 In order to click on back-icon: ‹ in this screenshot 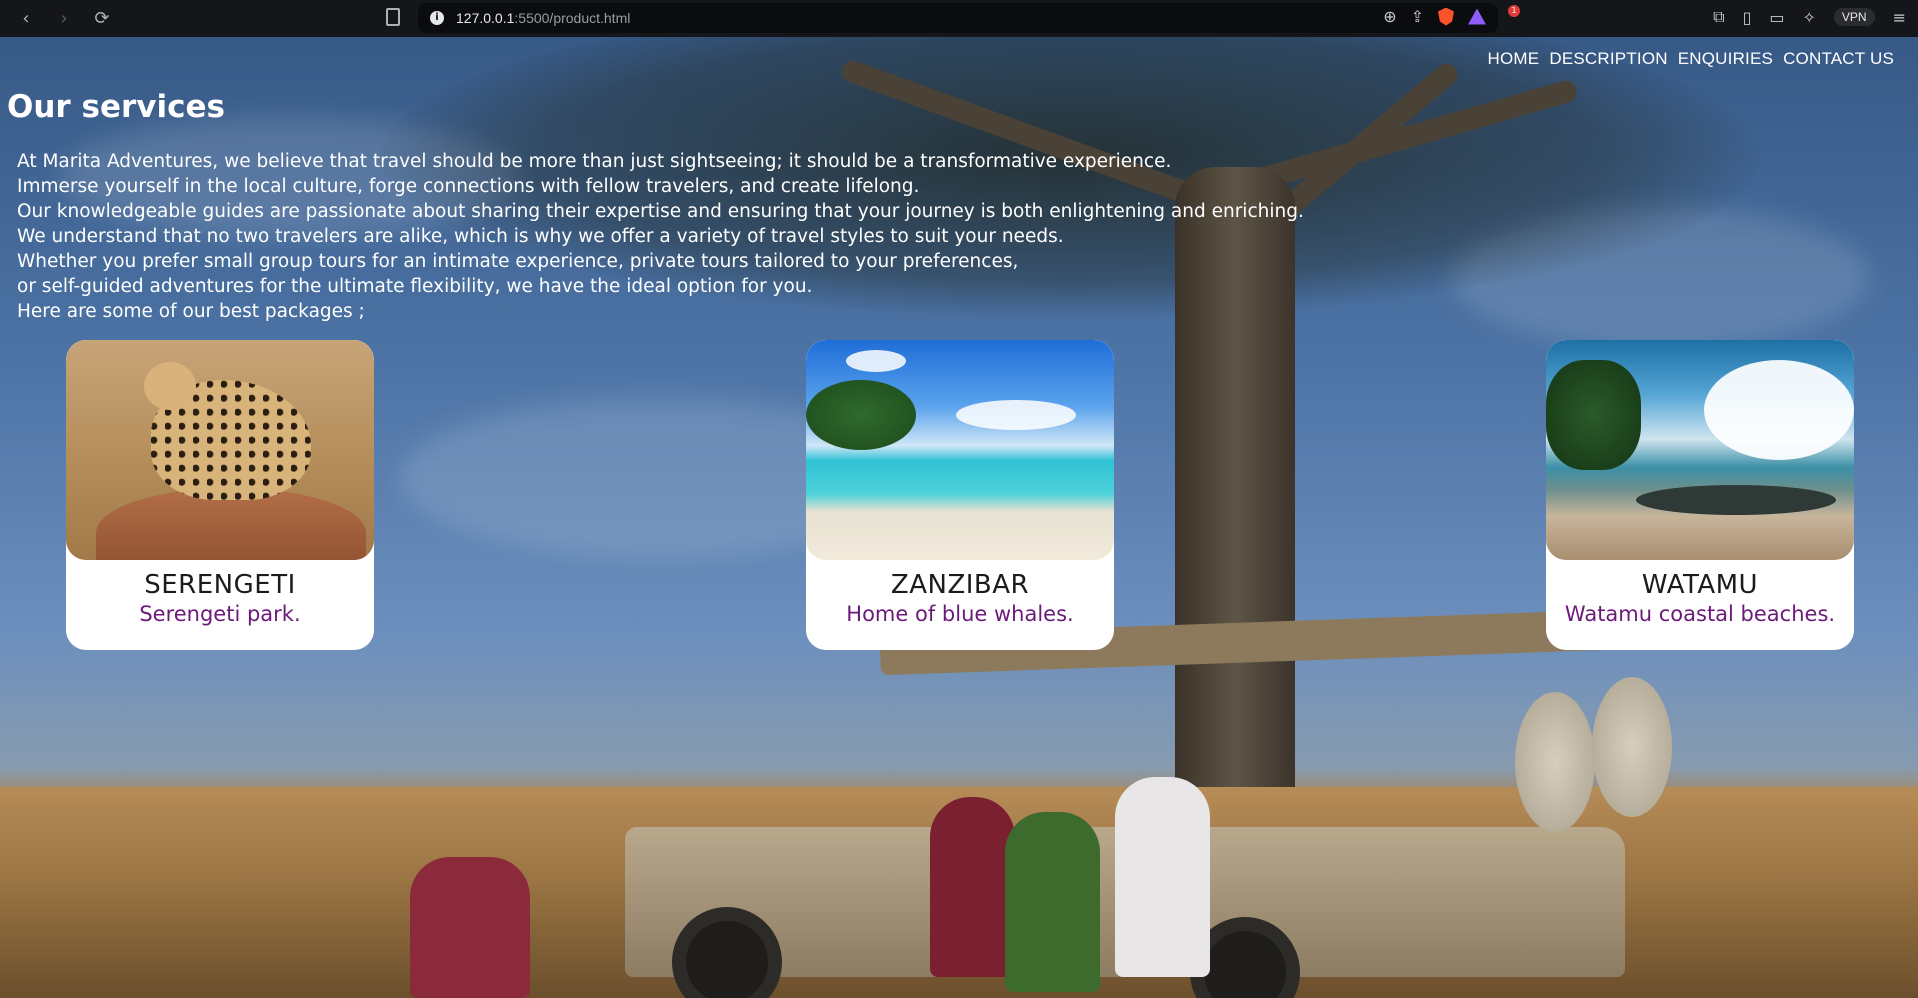, I will do `click(26, 18)`.